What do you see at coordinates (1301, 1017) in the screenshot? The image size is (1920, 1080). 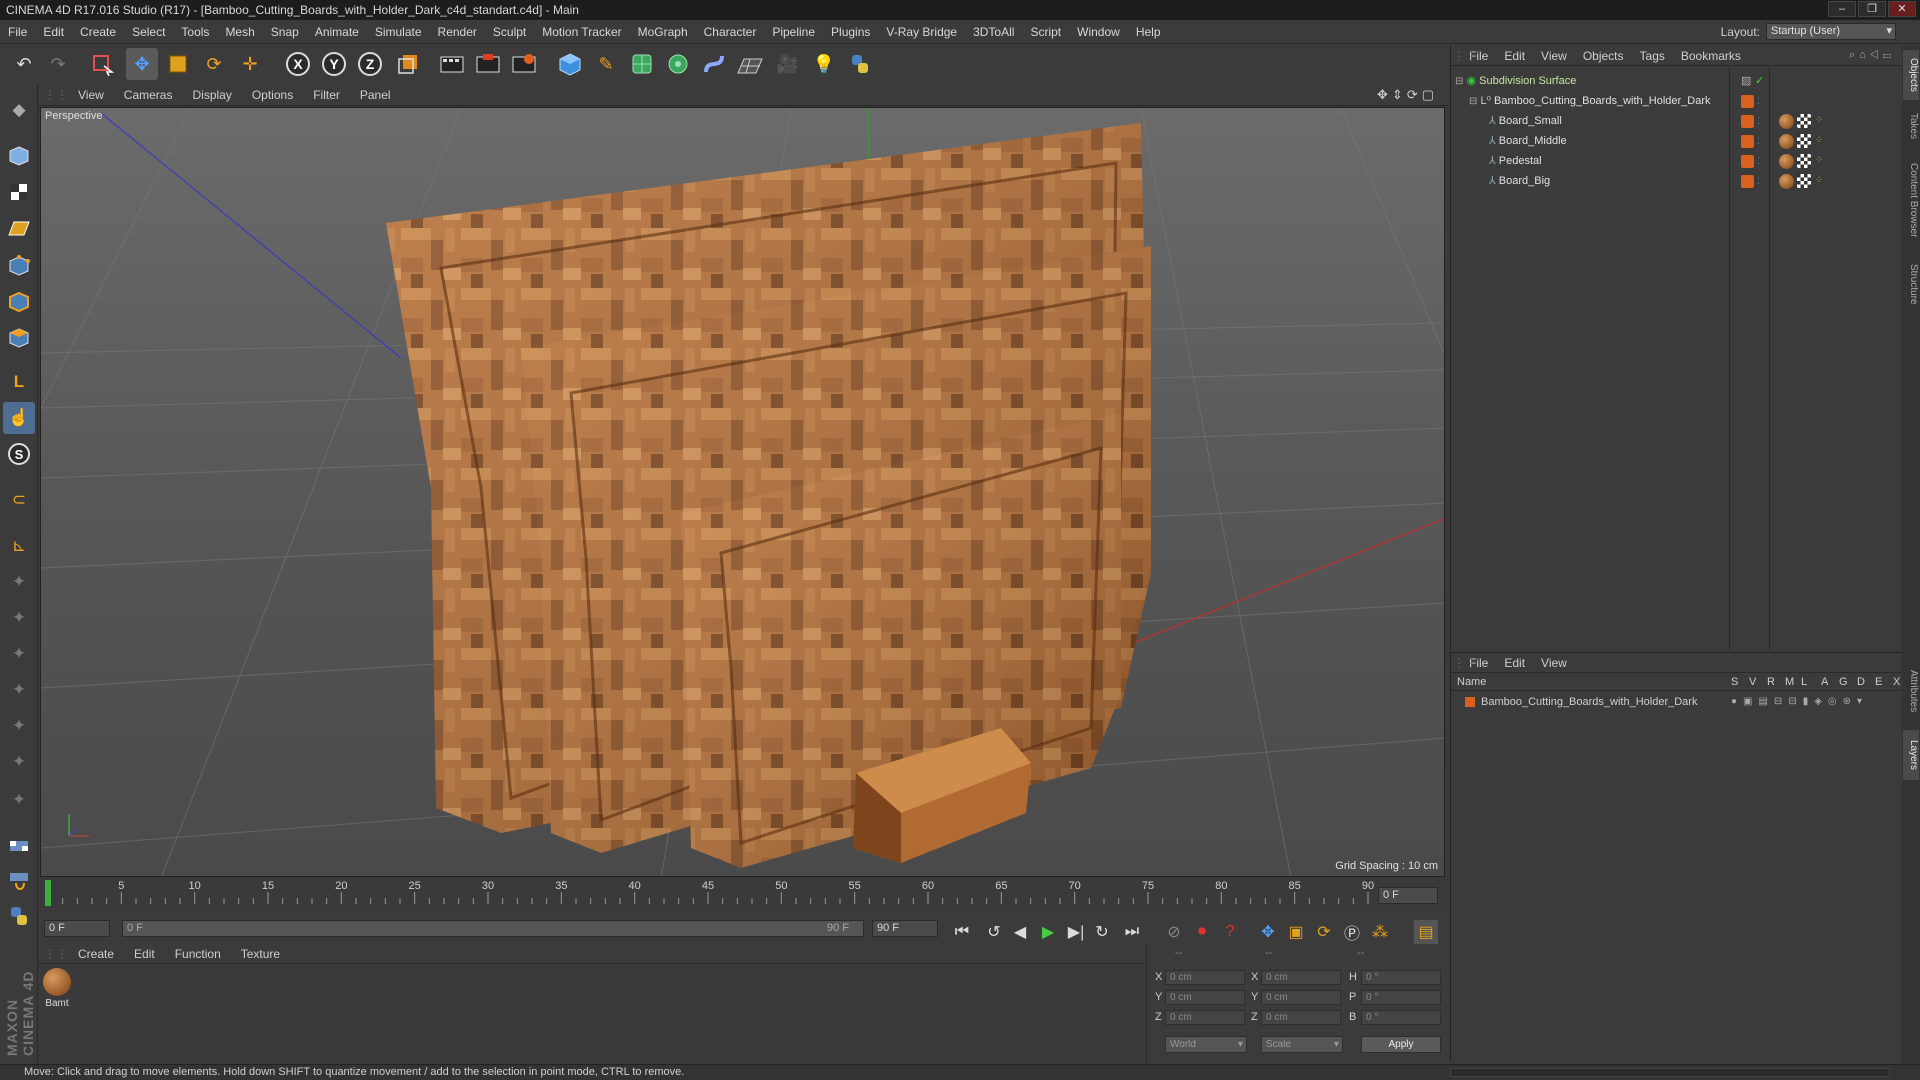 I see `size-z-field: 0 cm` at bounding box center [1301, 1017].